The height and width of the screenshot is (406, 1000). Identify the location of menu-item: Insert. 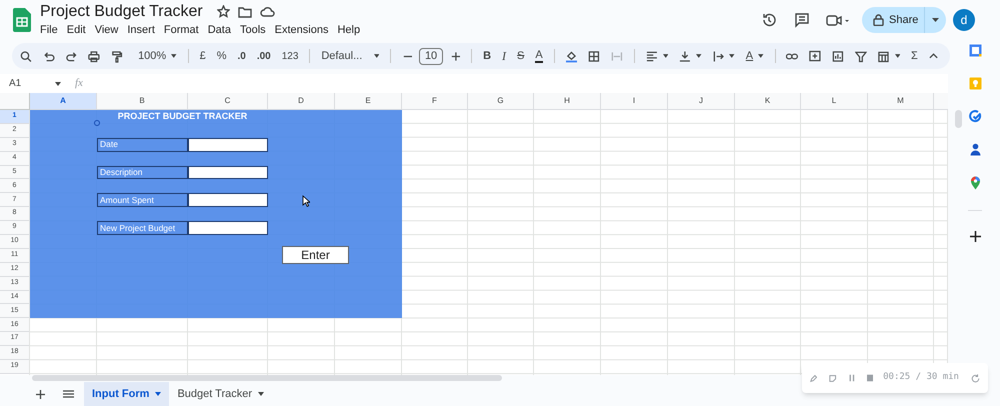
(141, 30).